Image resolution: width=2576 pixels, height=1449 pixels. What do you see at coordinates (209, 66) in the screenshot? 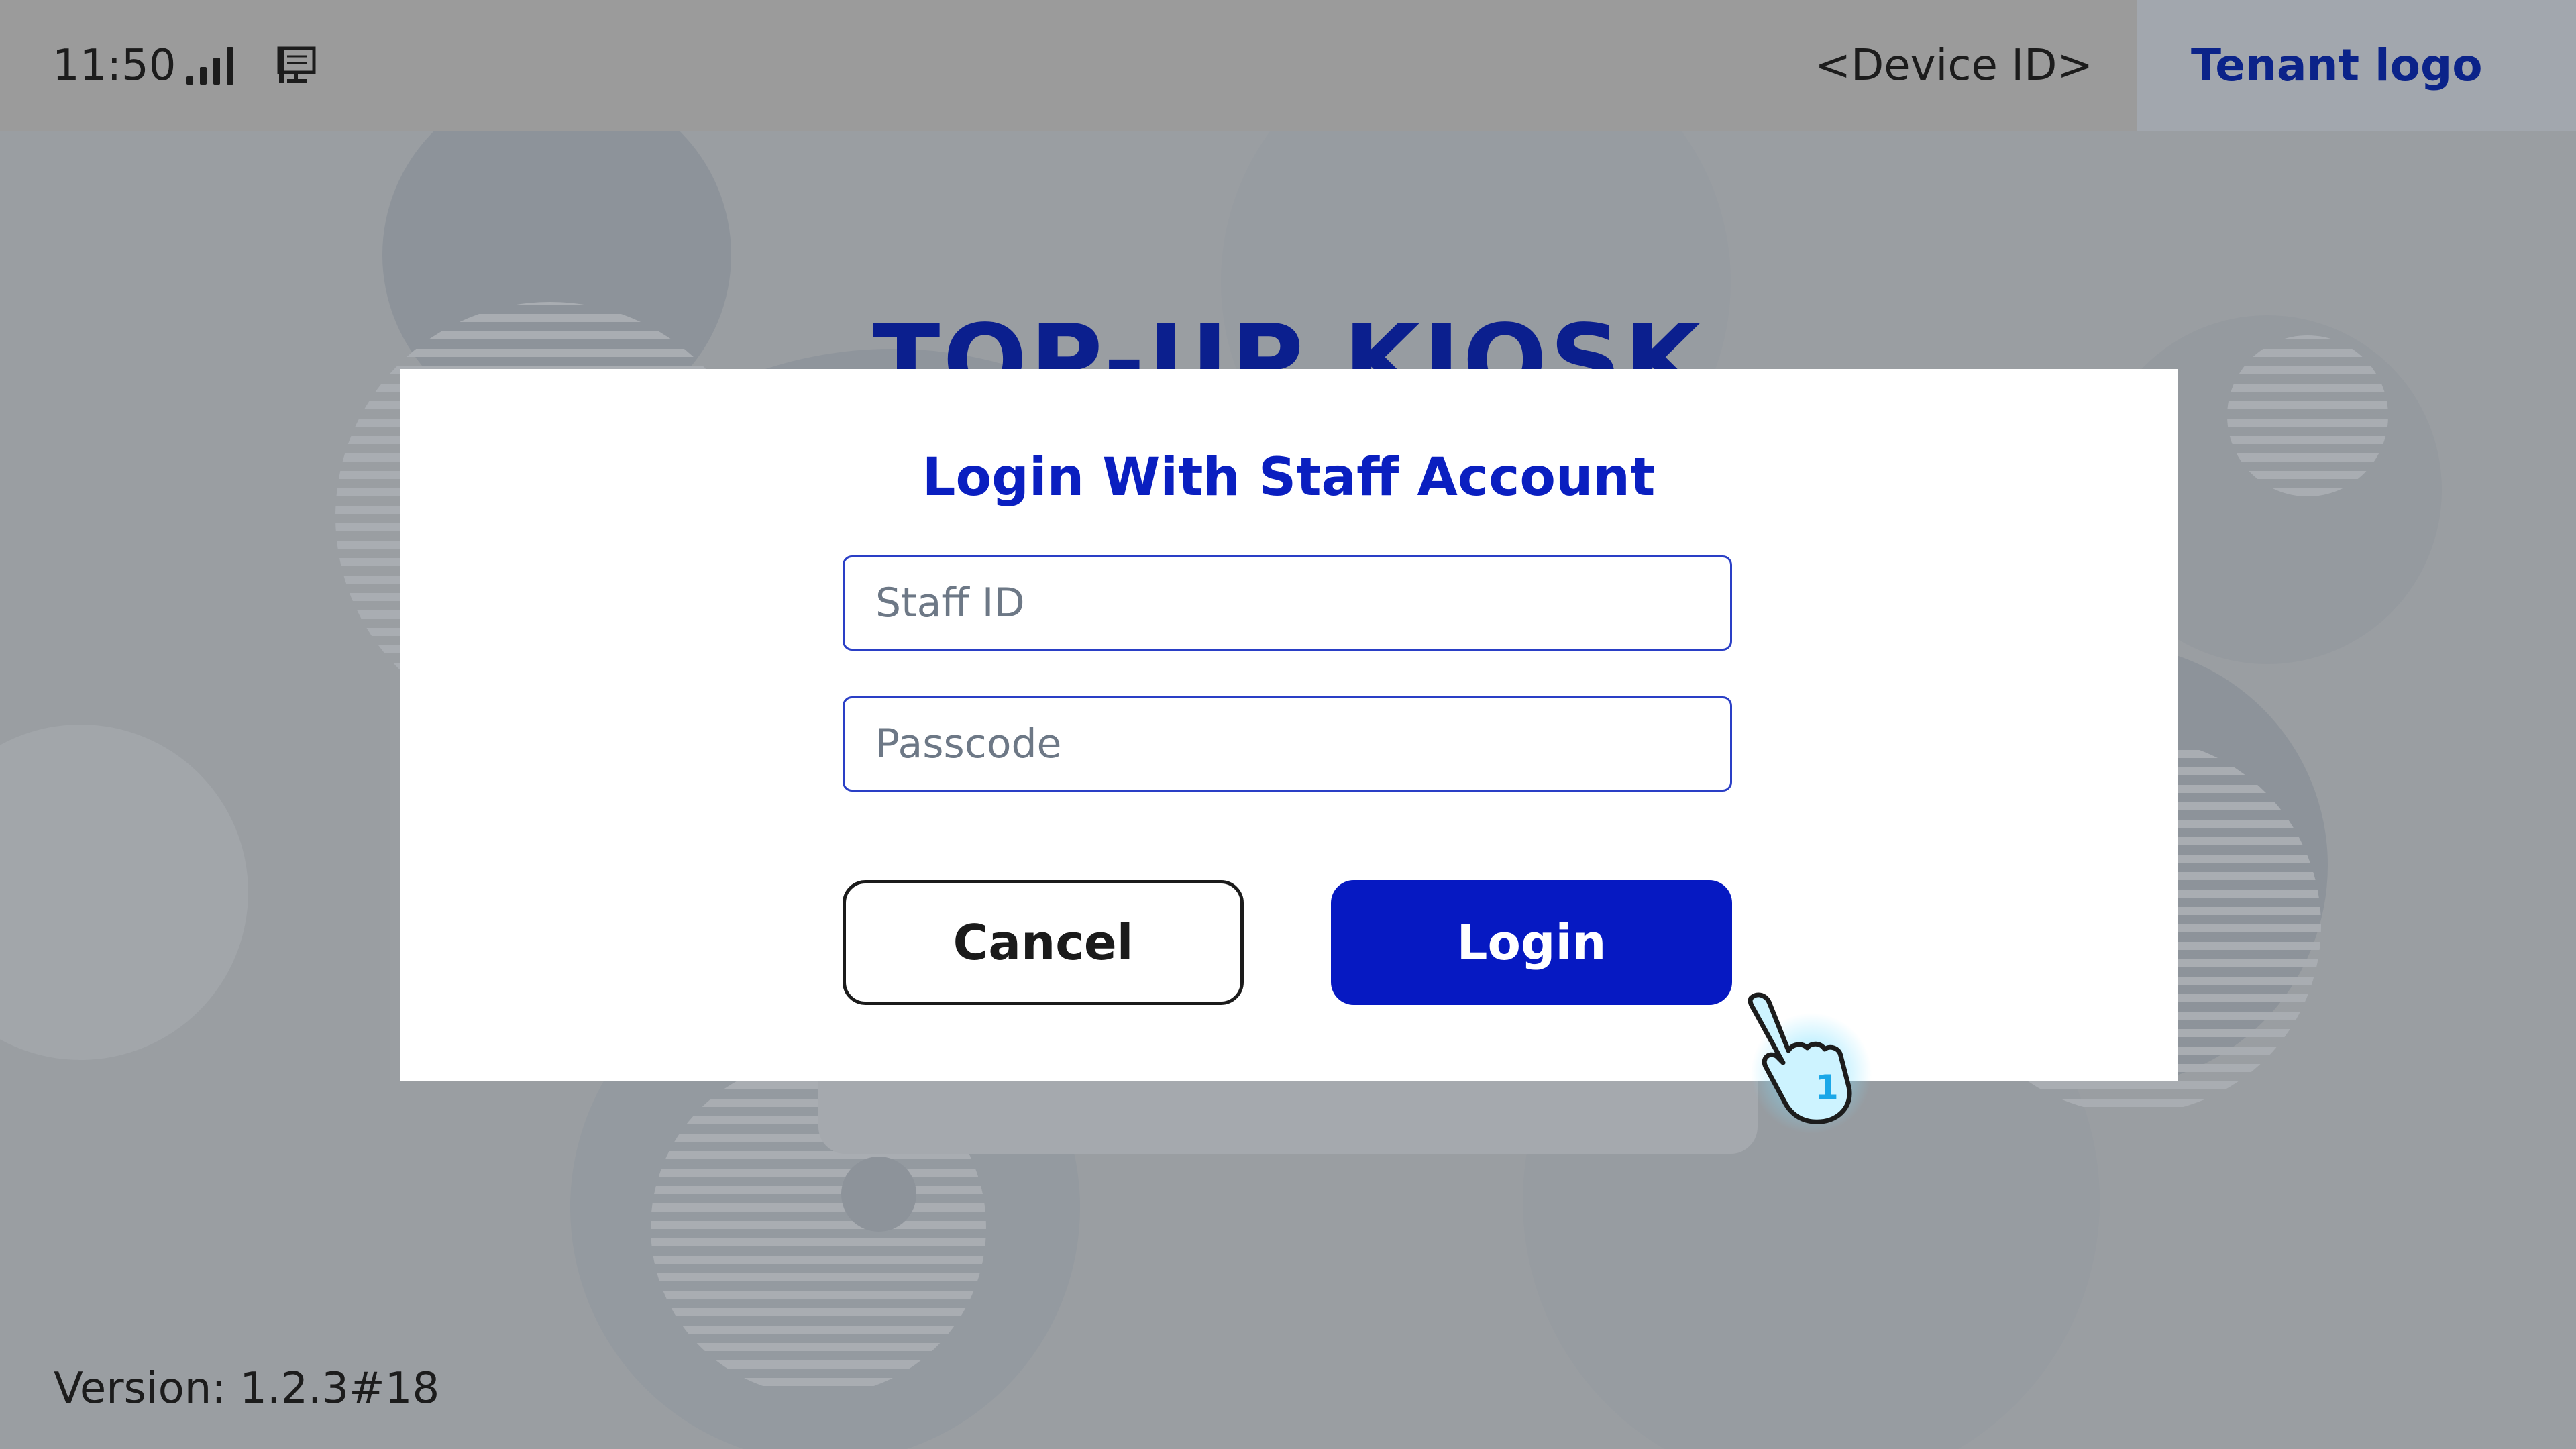
I see `signal-strength-icon` at bounding box center [209, 66].